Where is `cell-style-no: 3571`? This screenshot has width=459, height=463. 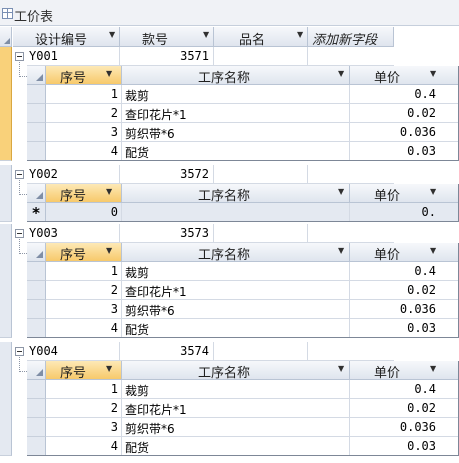 cell-style-no: 3571 is located at coordinates (167, 56).